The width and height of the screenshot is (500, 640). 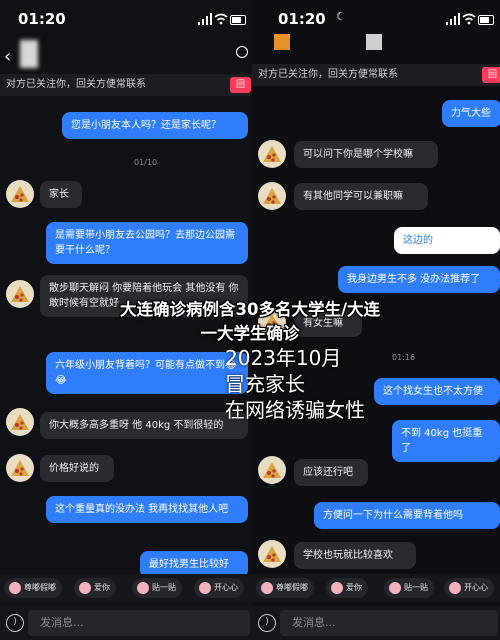 I want to click on message-in: 价格好说的, so click(x=77, y=468).